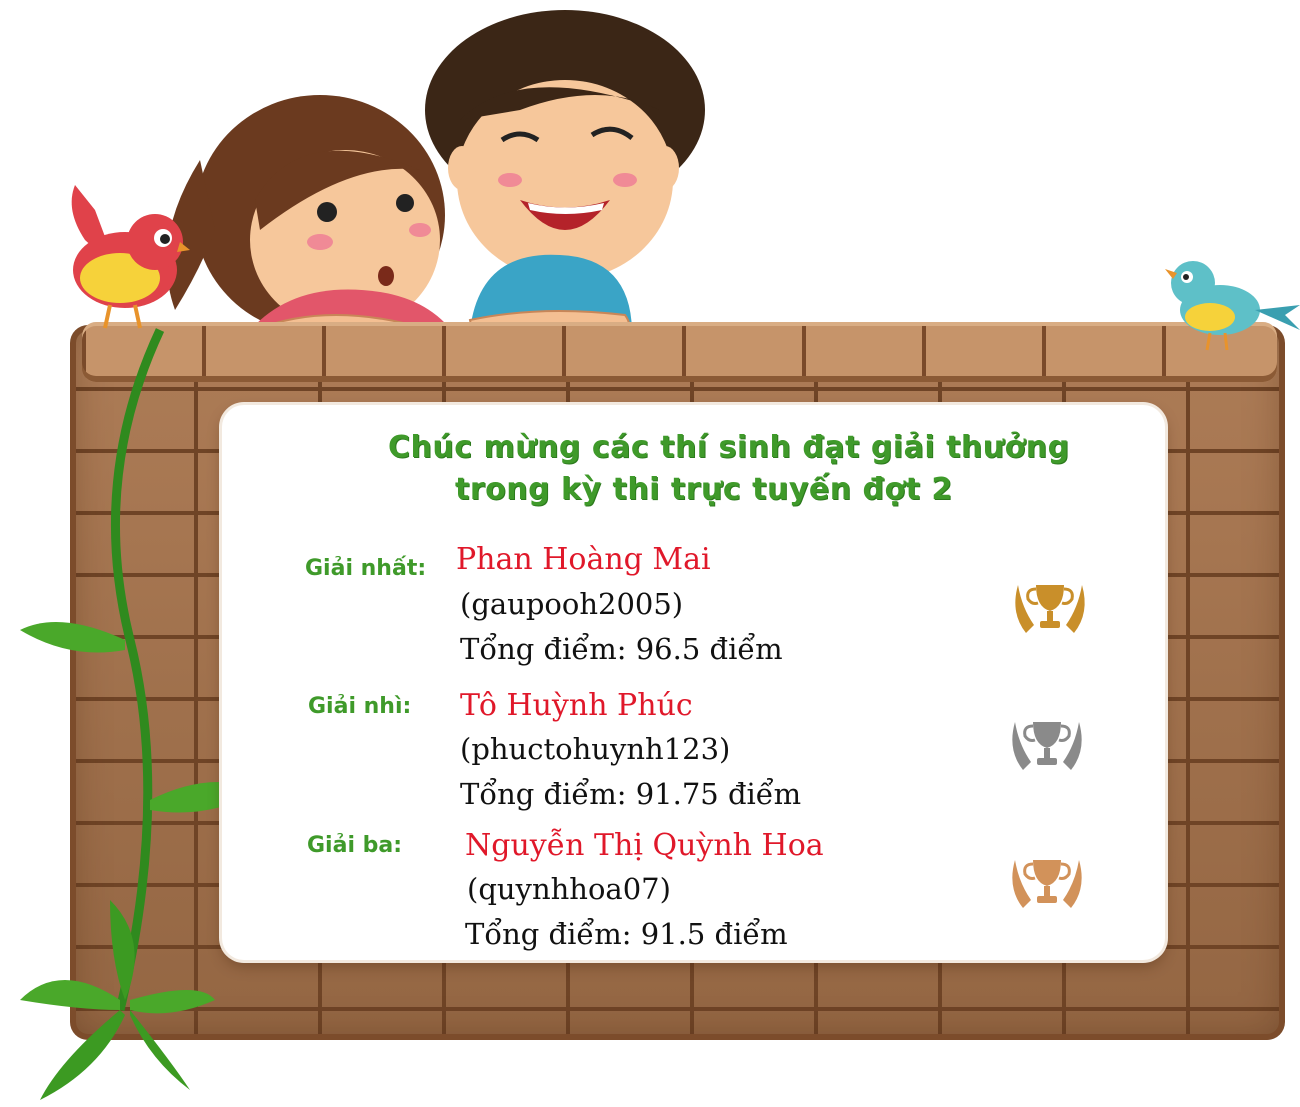 This screenshot has height=1107, width=1300. Describe the element at coordinates (704, 489) in the screenshot. I see `heading-line-2: trong kỳ thi trực tuyến đợt 2` at that location.